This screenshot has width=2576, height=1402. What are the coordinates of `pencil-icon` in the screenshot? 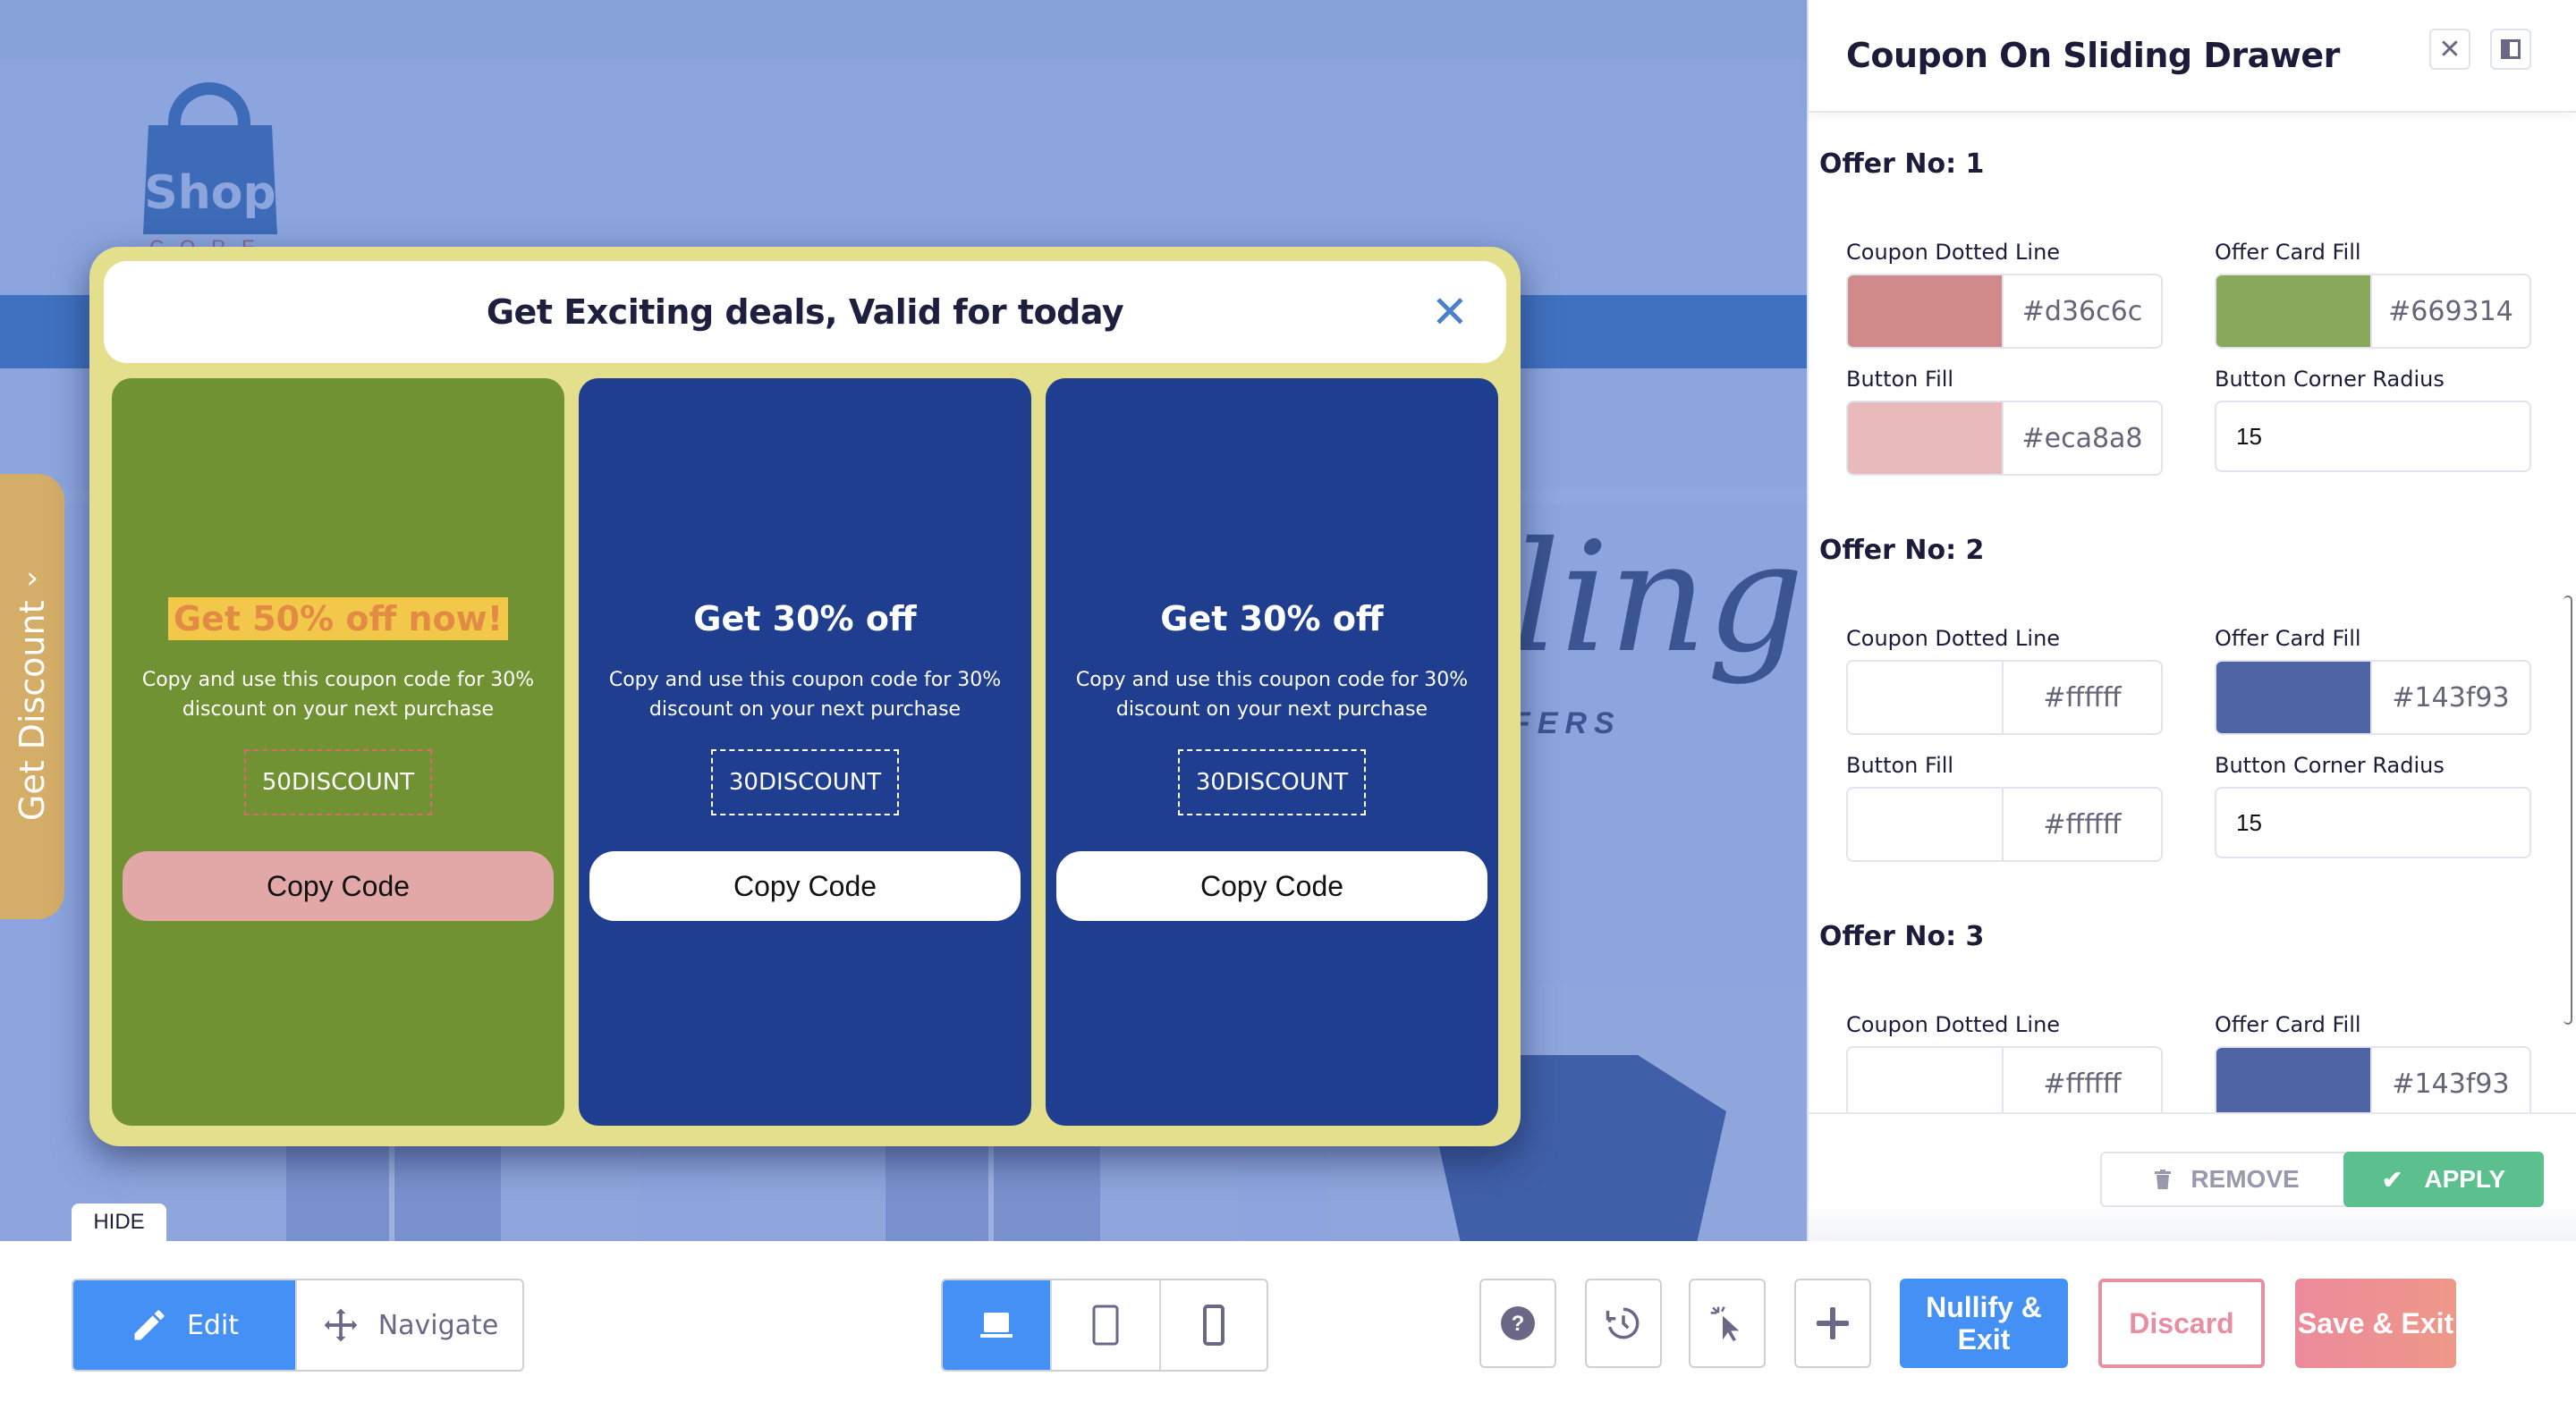 It's located at (149, 1325).